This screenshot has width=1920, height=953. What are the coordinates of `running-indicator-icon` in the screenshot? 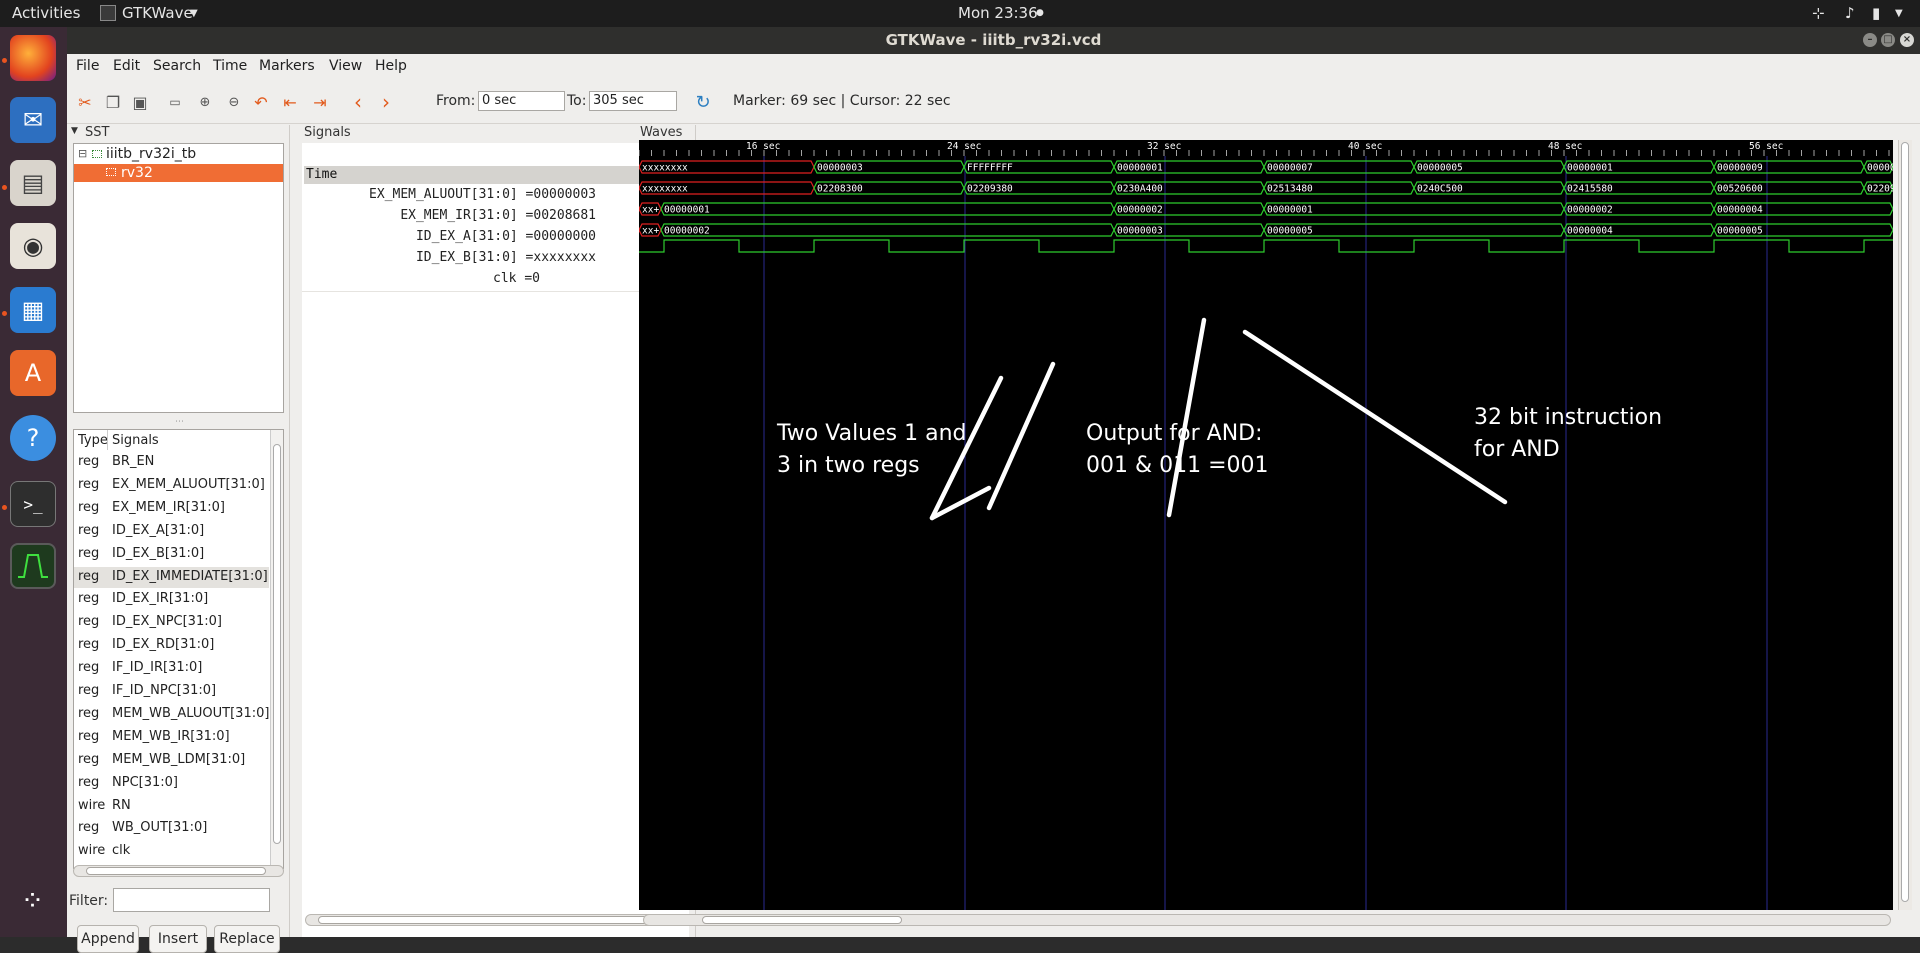 It's located at (4, 313).